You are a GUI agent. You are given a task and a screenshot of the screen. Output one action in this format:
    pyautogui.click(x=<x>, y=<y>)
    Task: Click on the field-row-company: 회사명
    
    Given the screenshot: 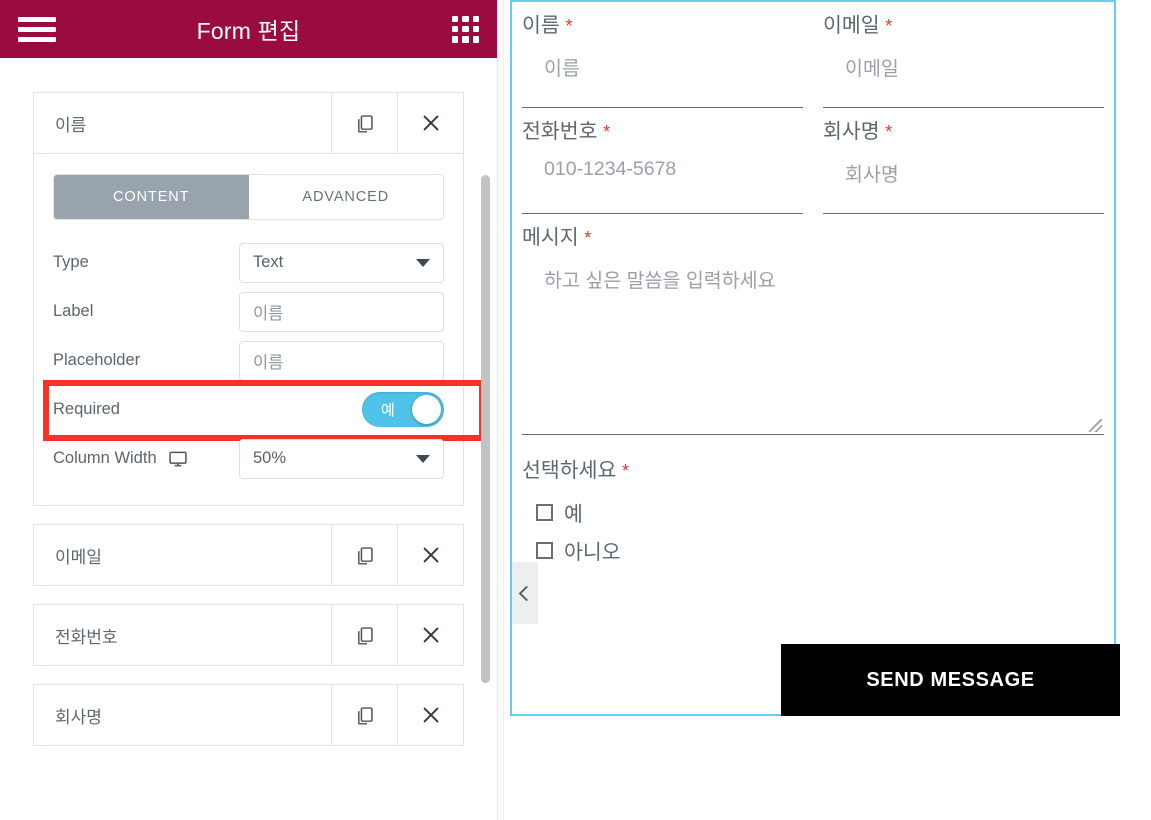 What is the action you would take?
    pyautogui.click(x=248, y=715)
    